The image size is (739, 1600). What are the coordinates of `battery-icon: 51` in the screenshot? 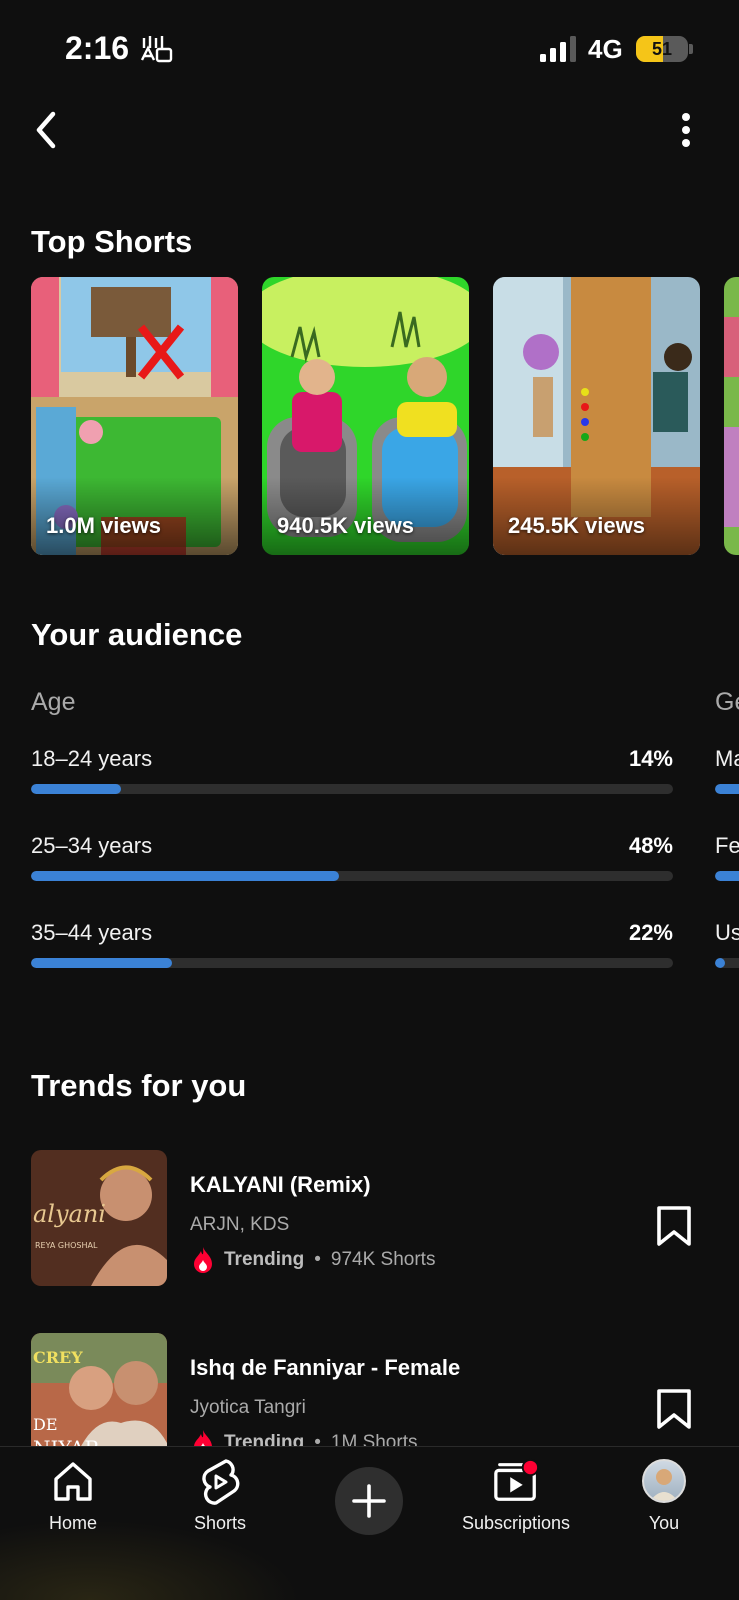 It's located at (662, 49).